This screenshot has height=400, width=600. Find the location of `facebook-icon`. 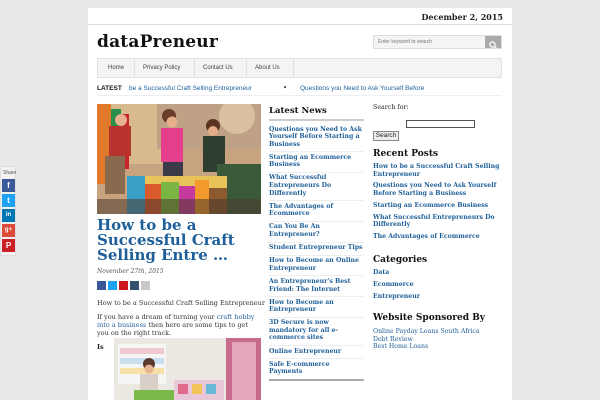

facebook-icon is located at coordinates (101, 285).